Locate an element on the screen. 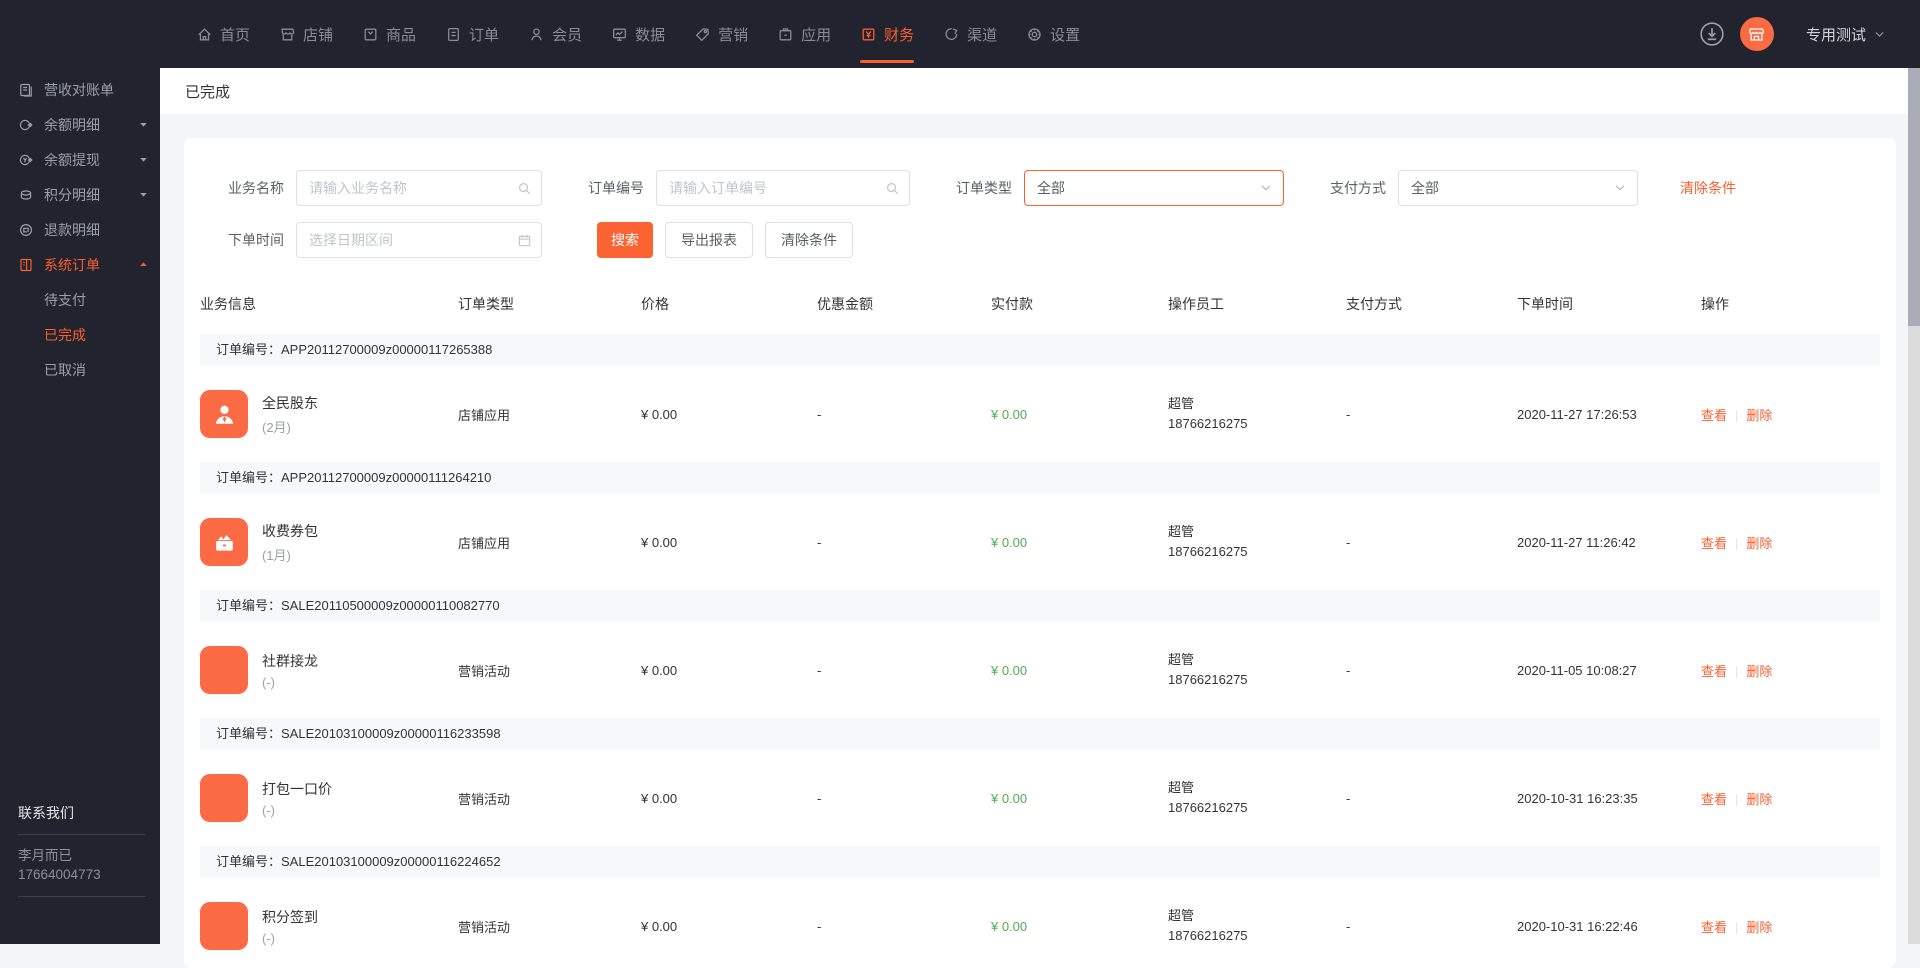  nav-item-label: 店铺 is located at coordinates (318, 34).